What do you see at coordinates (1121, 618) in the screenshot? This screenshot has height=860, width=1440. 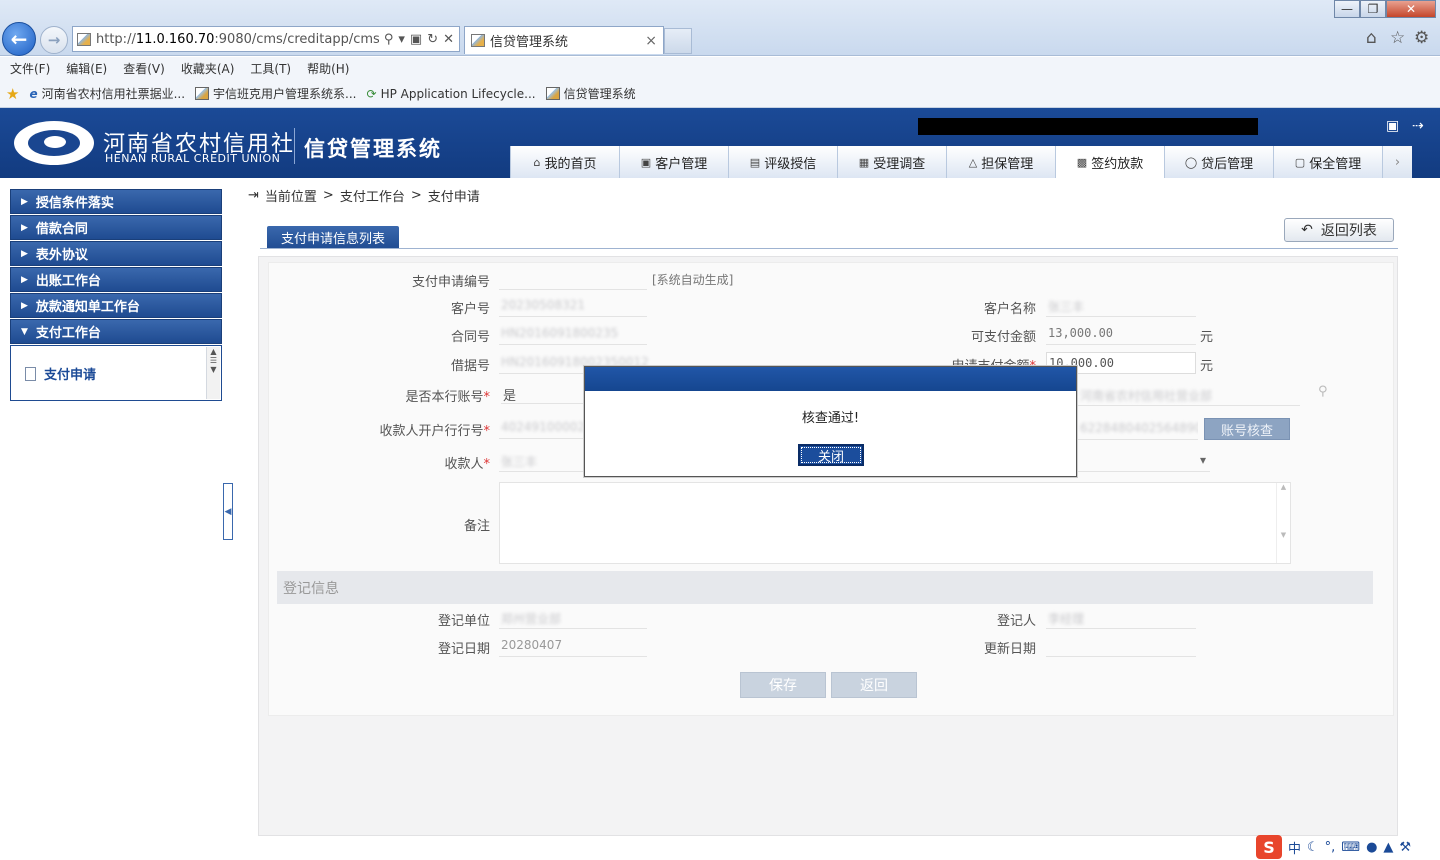 I see `field-reg-person: 李经理` at bounding box center [1121, 618].